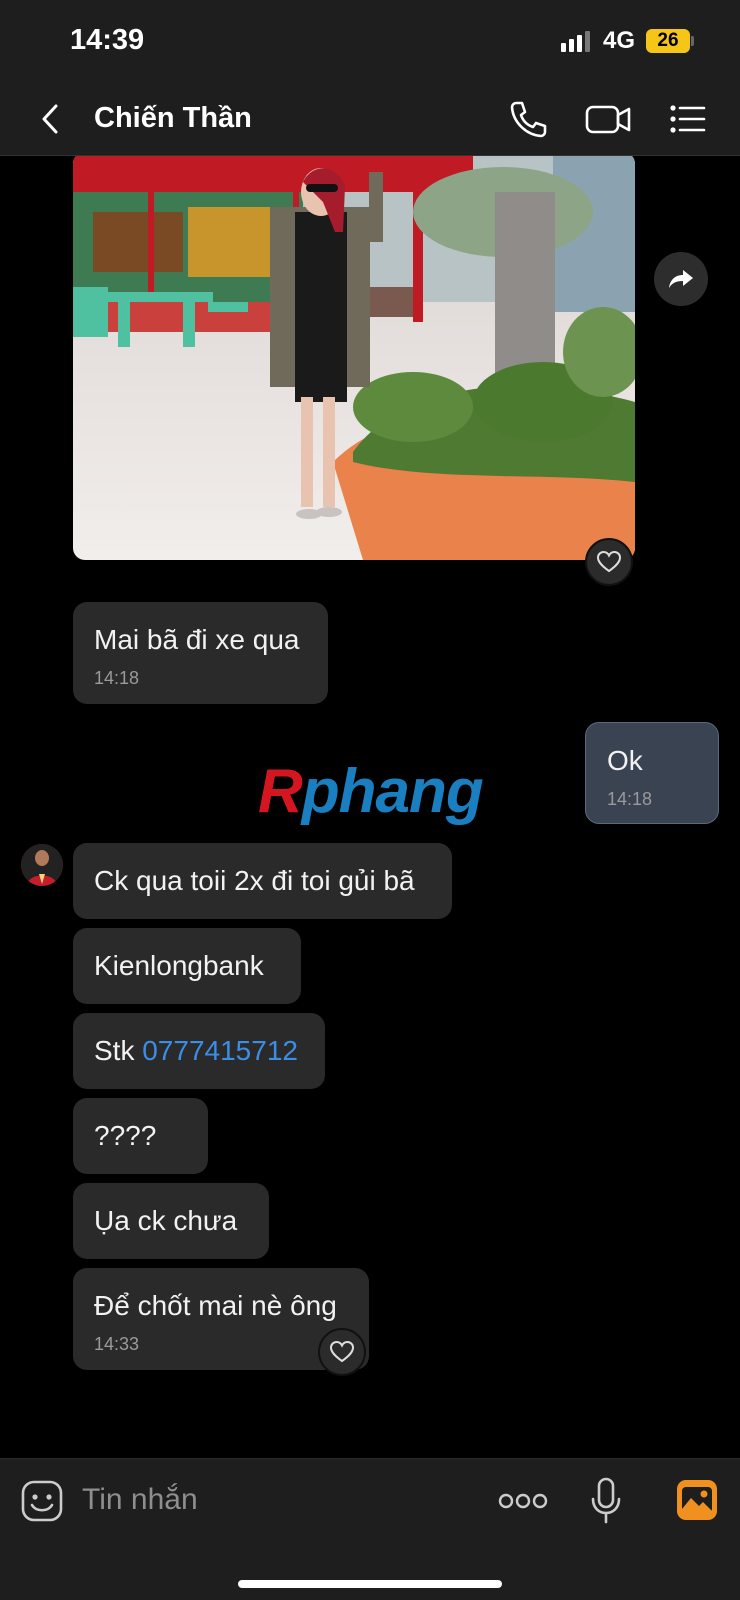 This screenshot has height=1600, width=740. I want to click on home-indicator, so click(370, 1584).